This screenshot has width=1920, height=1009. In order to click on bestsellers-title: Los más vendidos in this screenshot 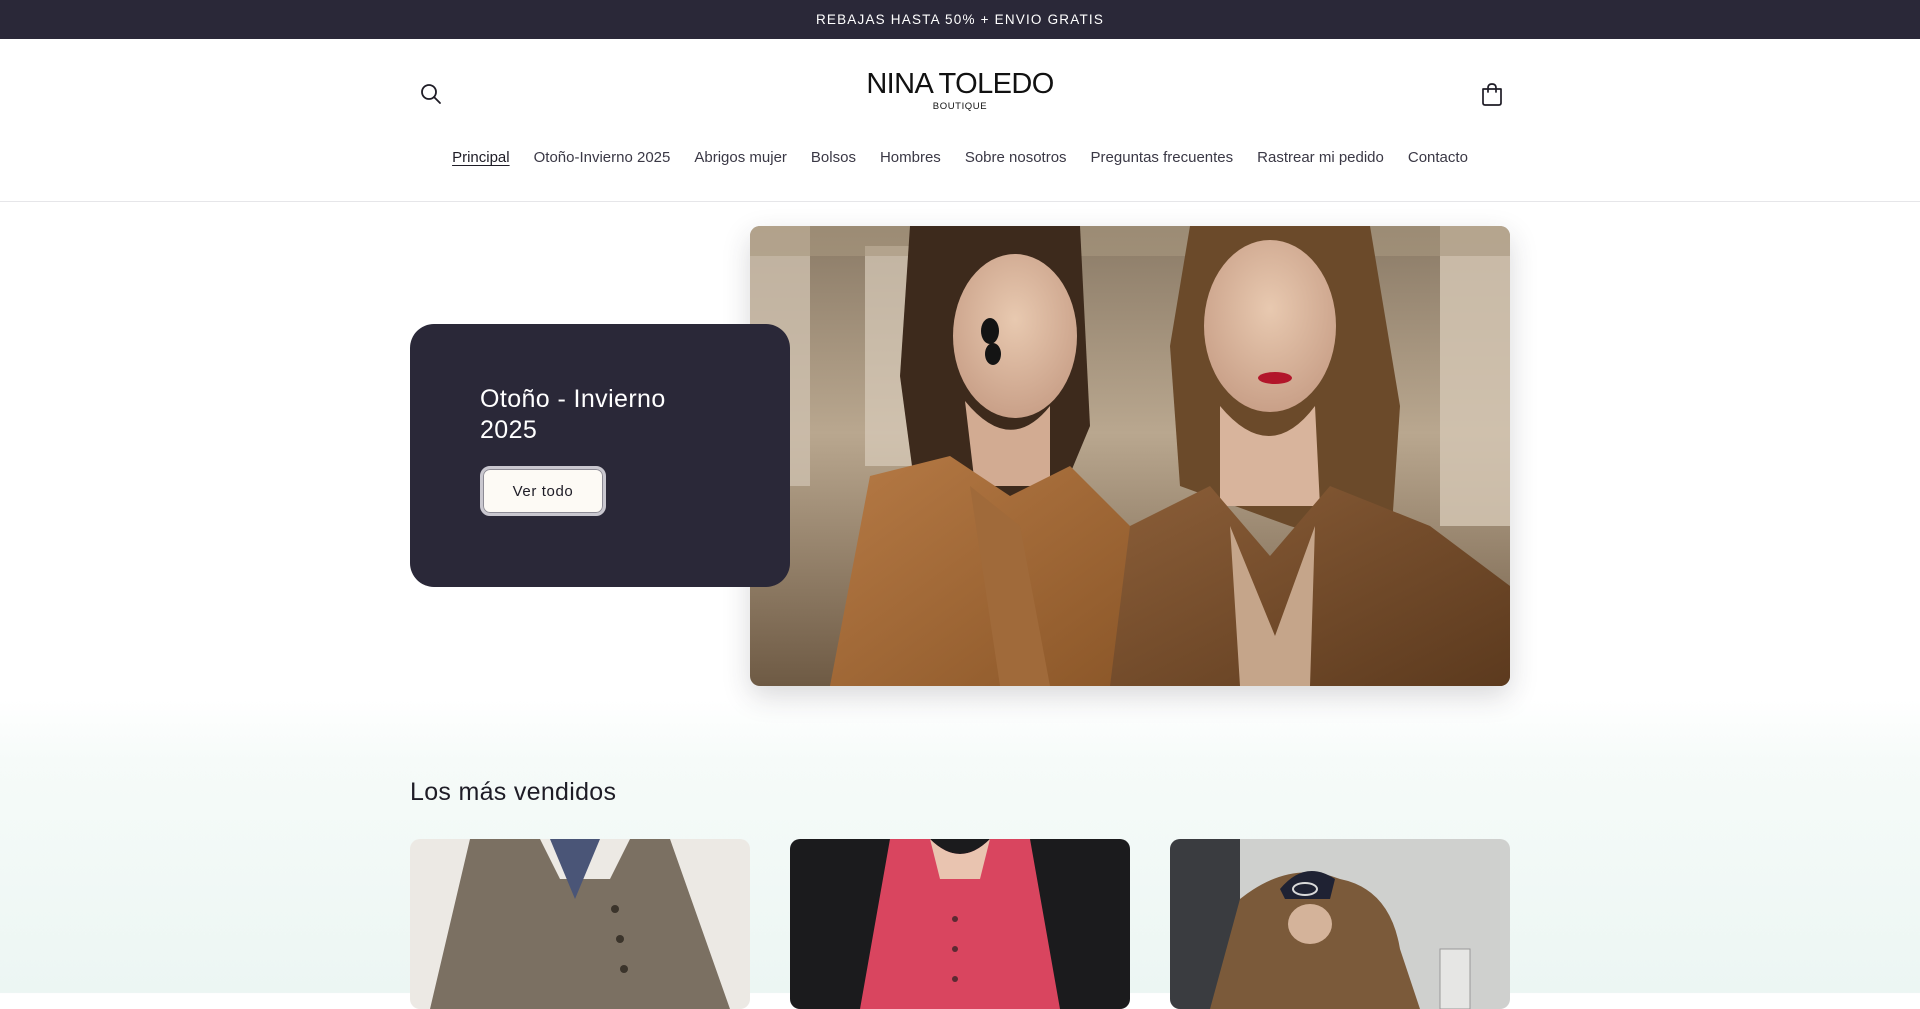, I will do `click(513, 792)`.